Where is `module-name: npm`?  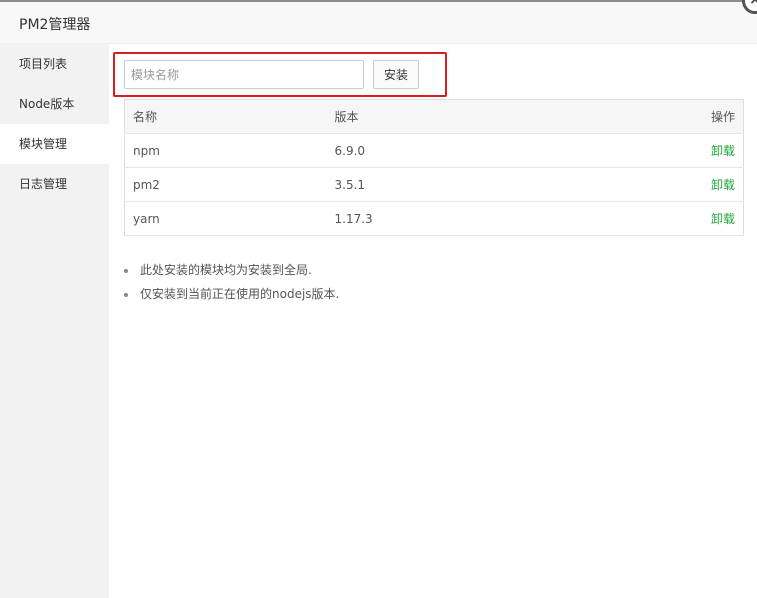
module-name: npm is located at coordinates (225, 150).